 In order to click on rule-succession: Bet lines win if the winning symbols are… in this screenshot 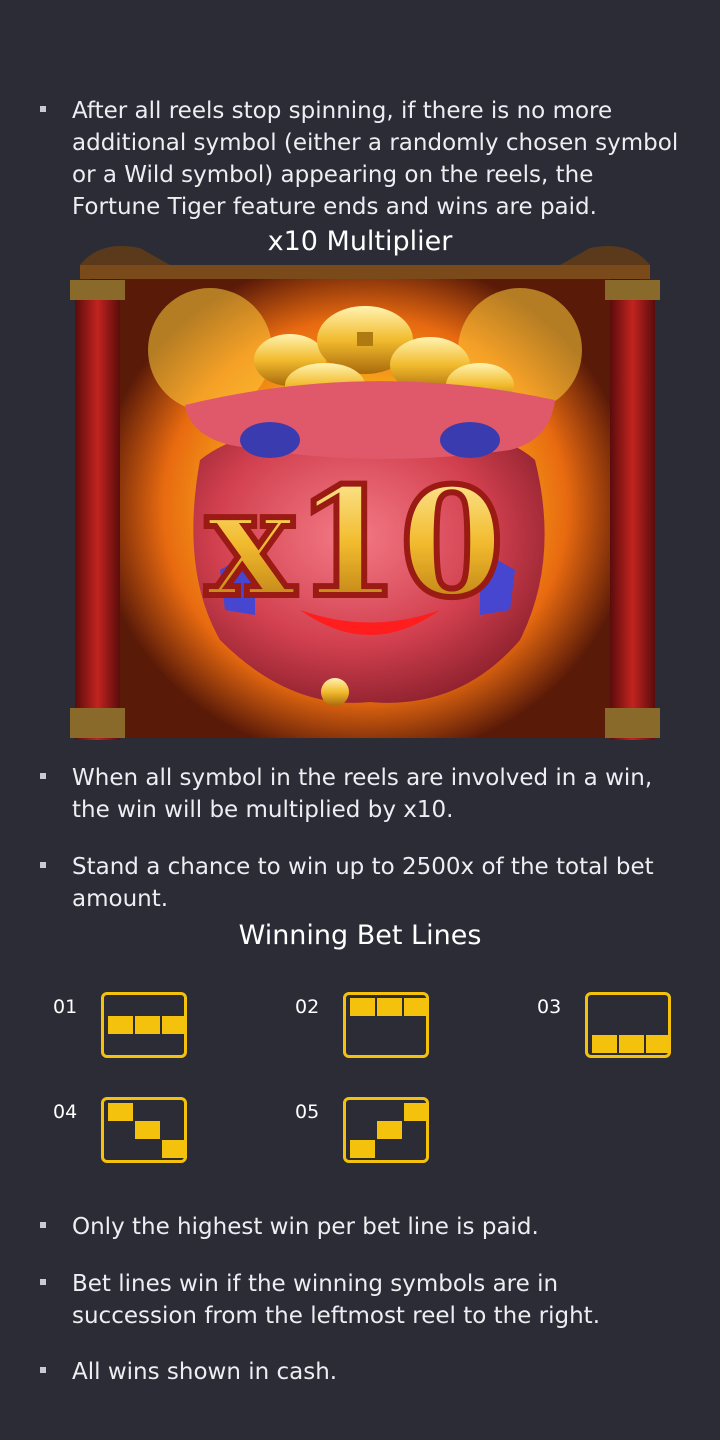, I will do `click(360, 1300)`.